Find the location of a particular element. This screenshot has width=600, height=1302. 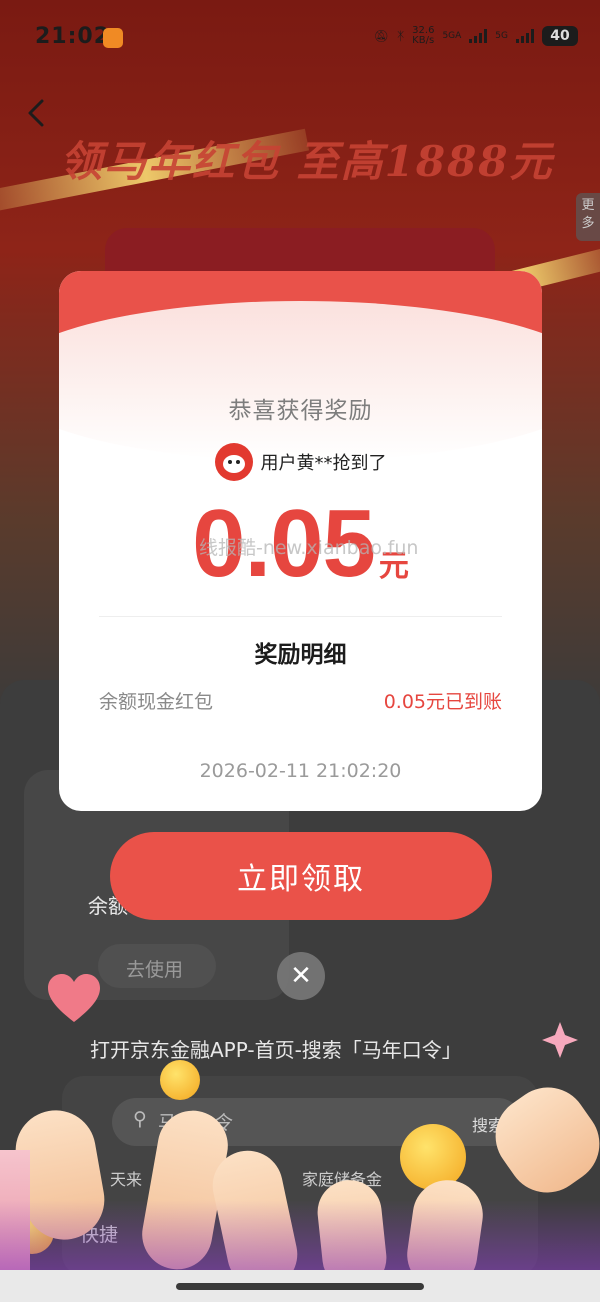

status-icons: 🔕︎ ᛡ 32.6 KB/s 5GA 5G 40 is located at coordinates (476, 36).